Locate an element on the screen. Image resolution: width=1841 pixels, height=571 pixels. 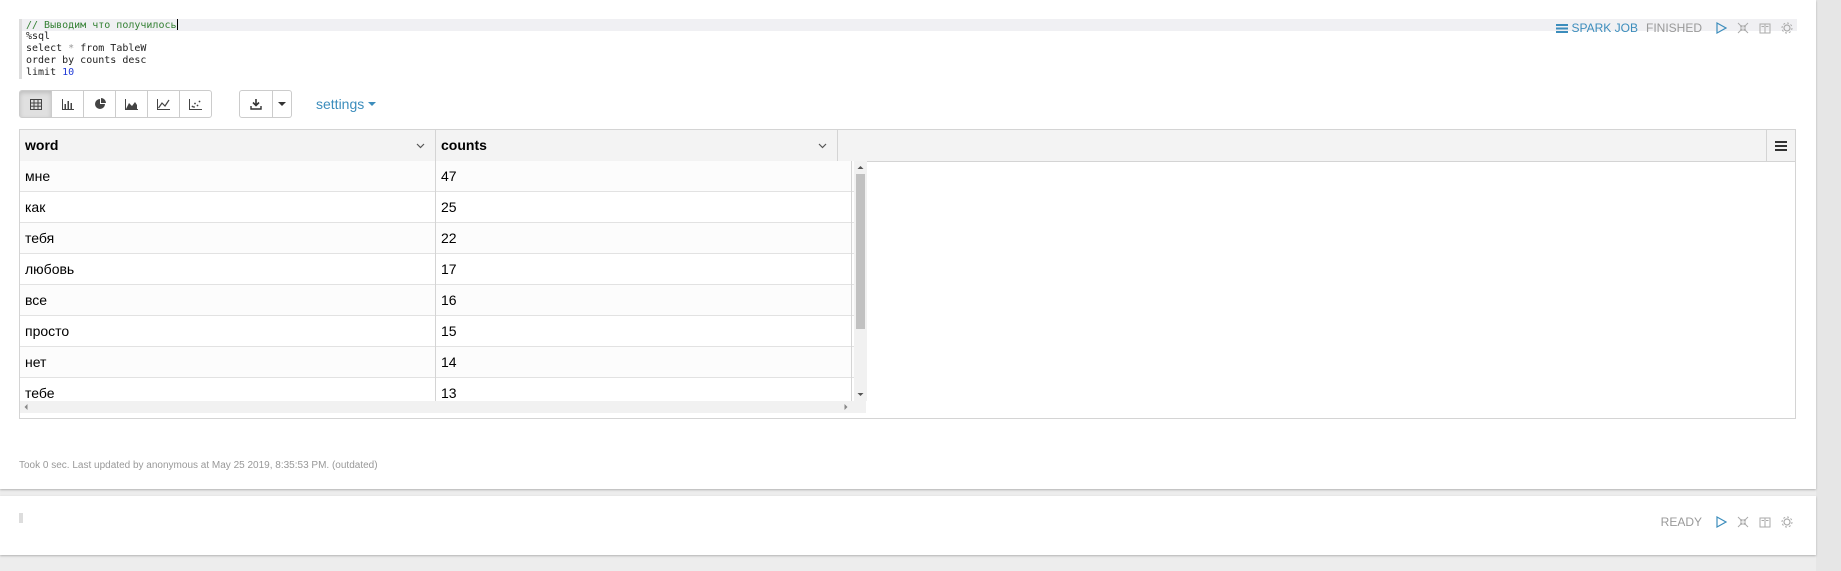
scatter-chart-icon is located at coordinates (195, 104).